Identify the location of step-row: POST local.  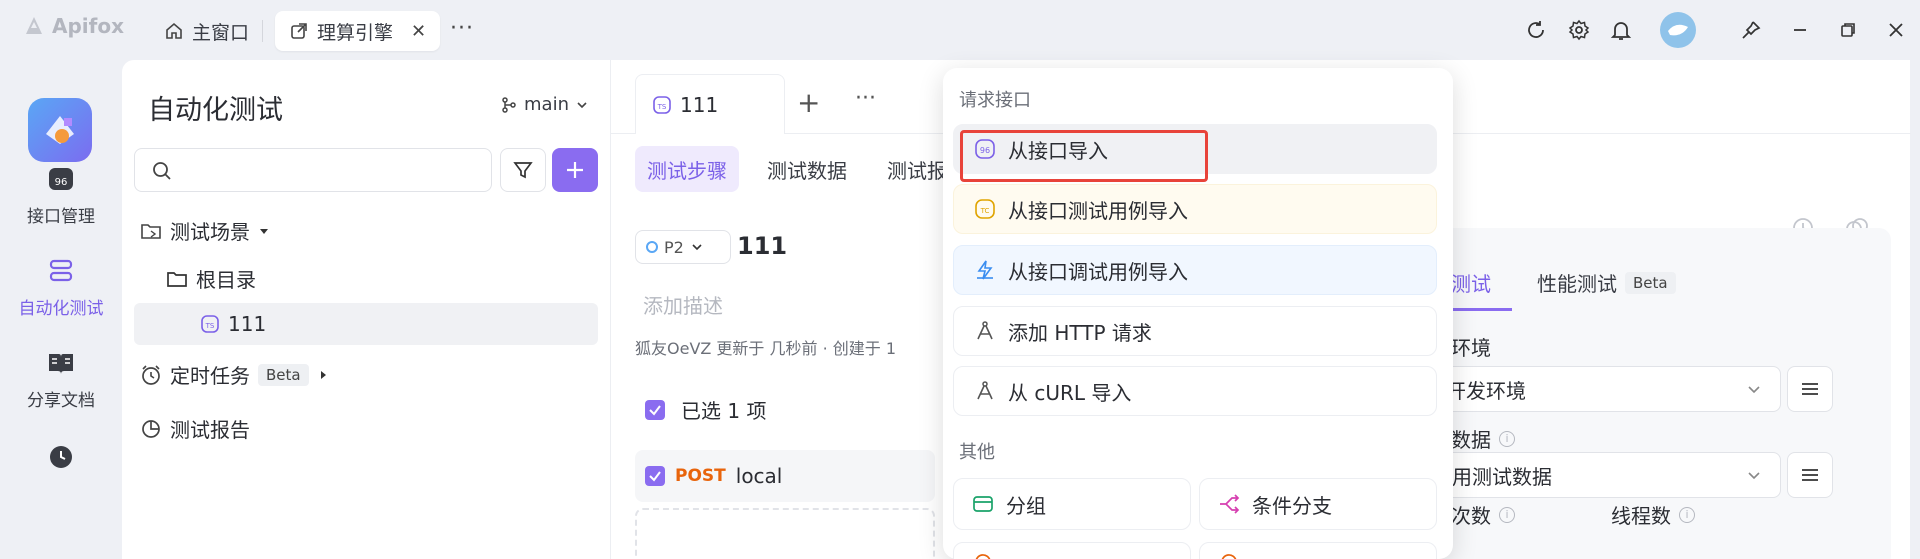
(785, 476).